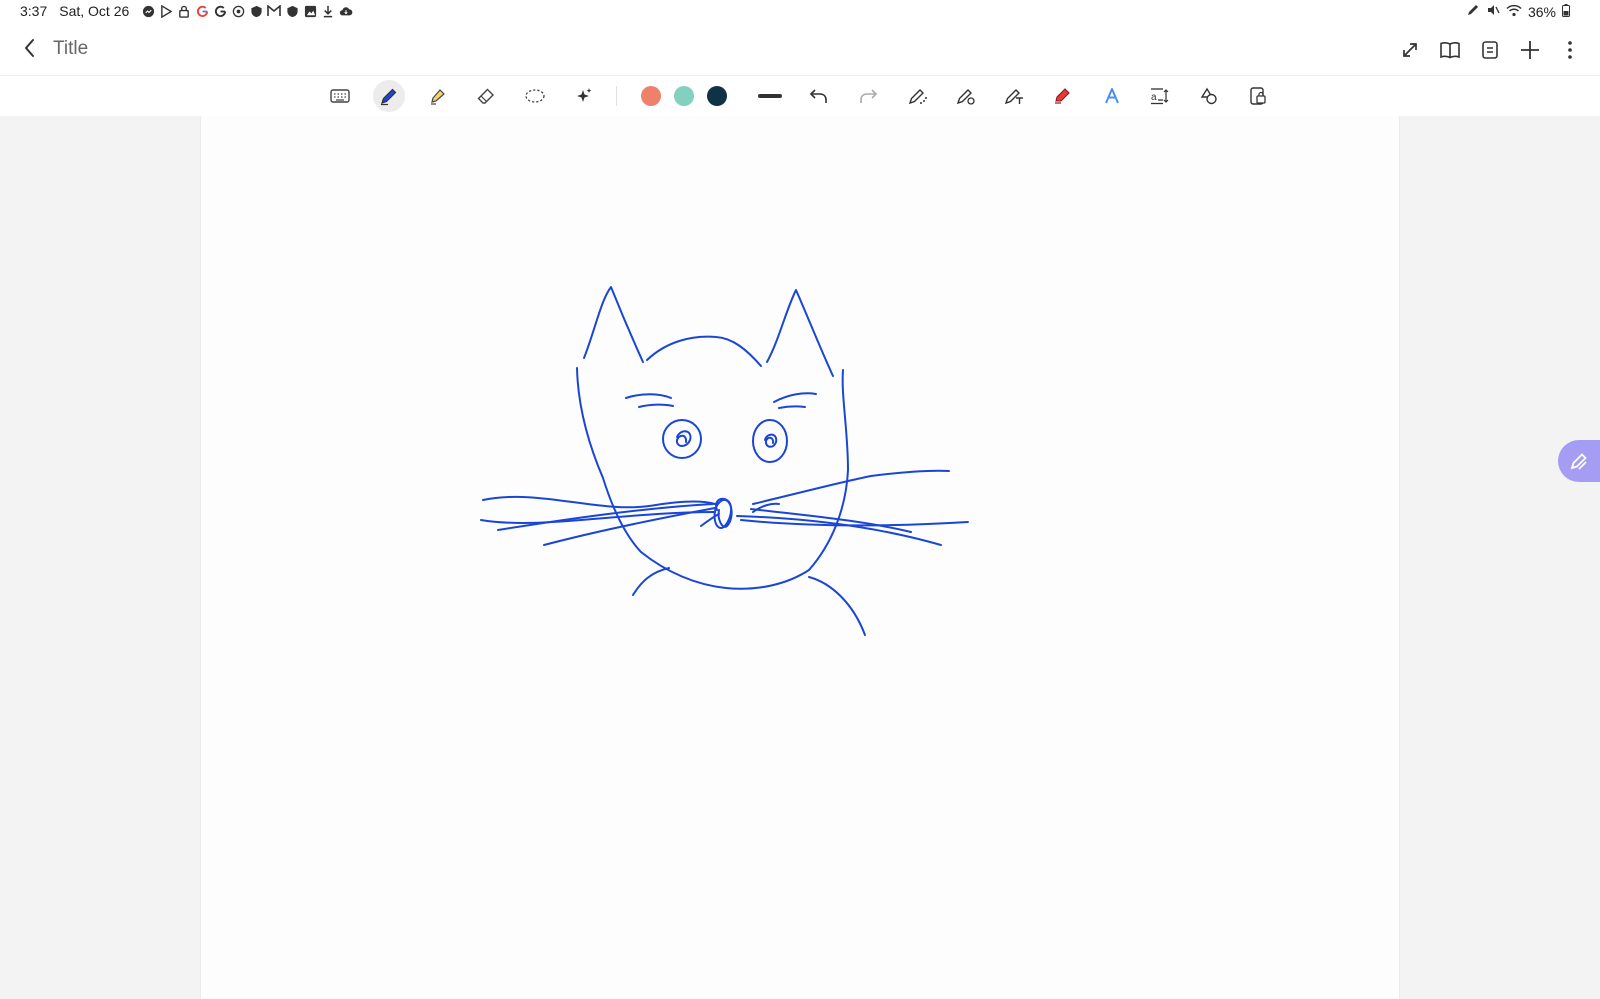 This screenshot has height=999, width=1600. What do you see at coordinates (724, 461) in the screenshot?
I see `cat-sketch` at bounding box center [724, 461].